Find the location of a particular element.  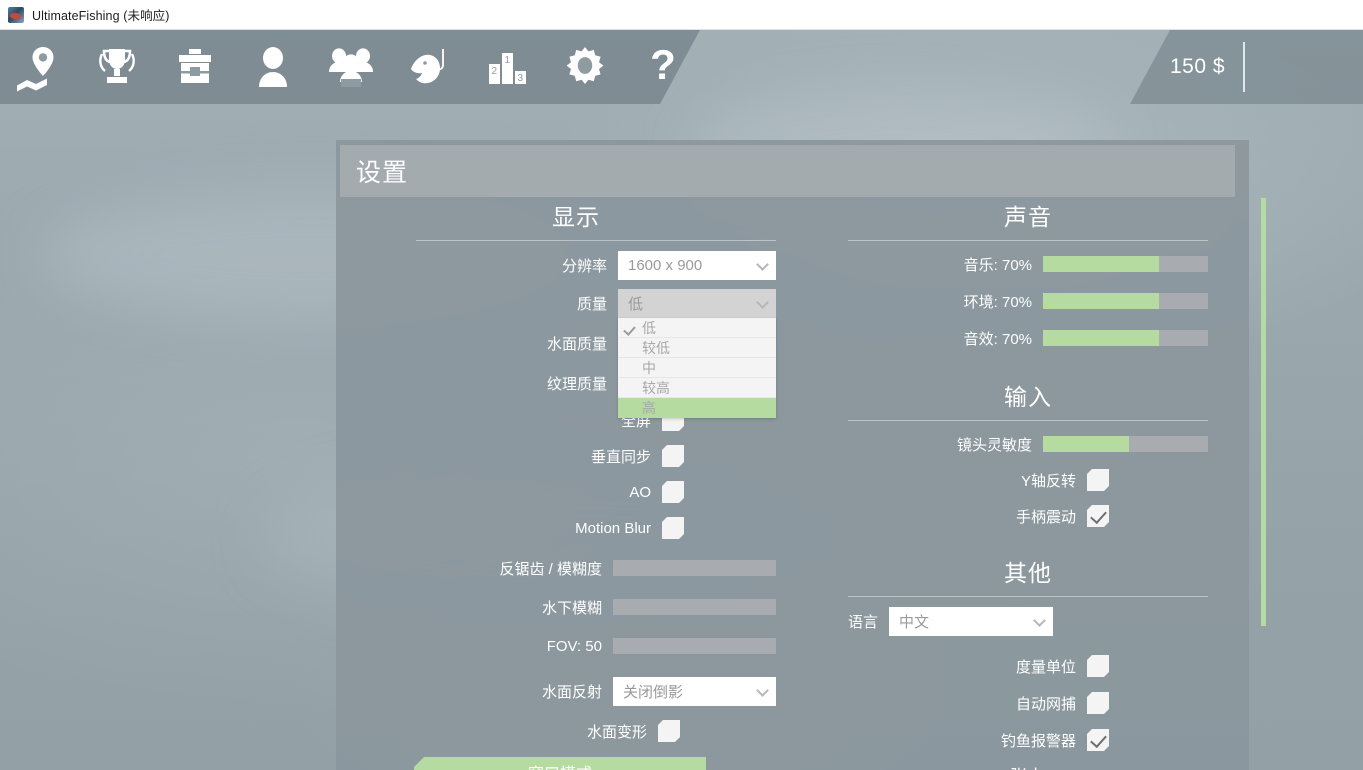

gamepad-vibration-label: 手柄震动 is located at coordinates (1045, 517).